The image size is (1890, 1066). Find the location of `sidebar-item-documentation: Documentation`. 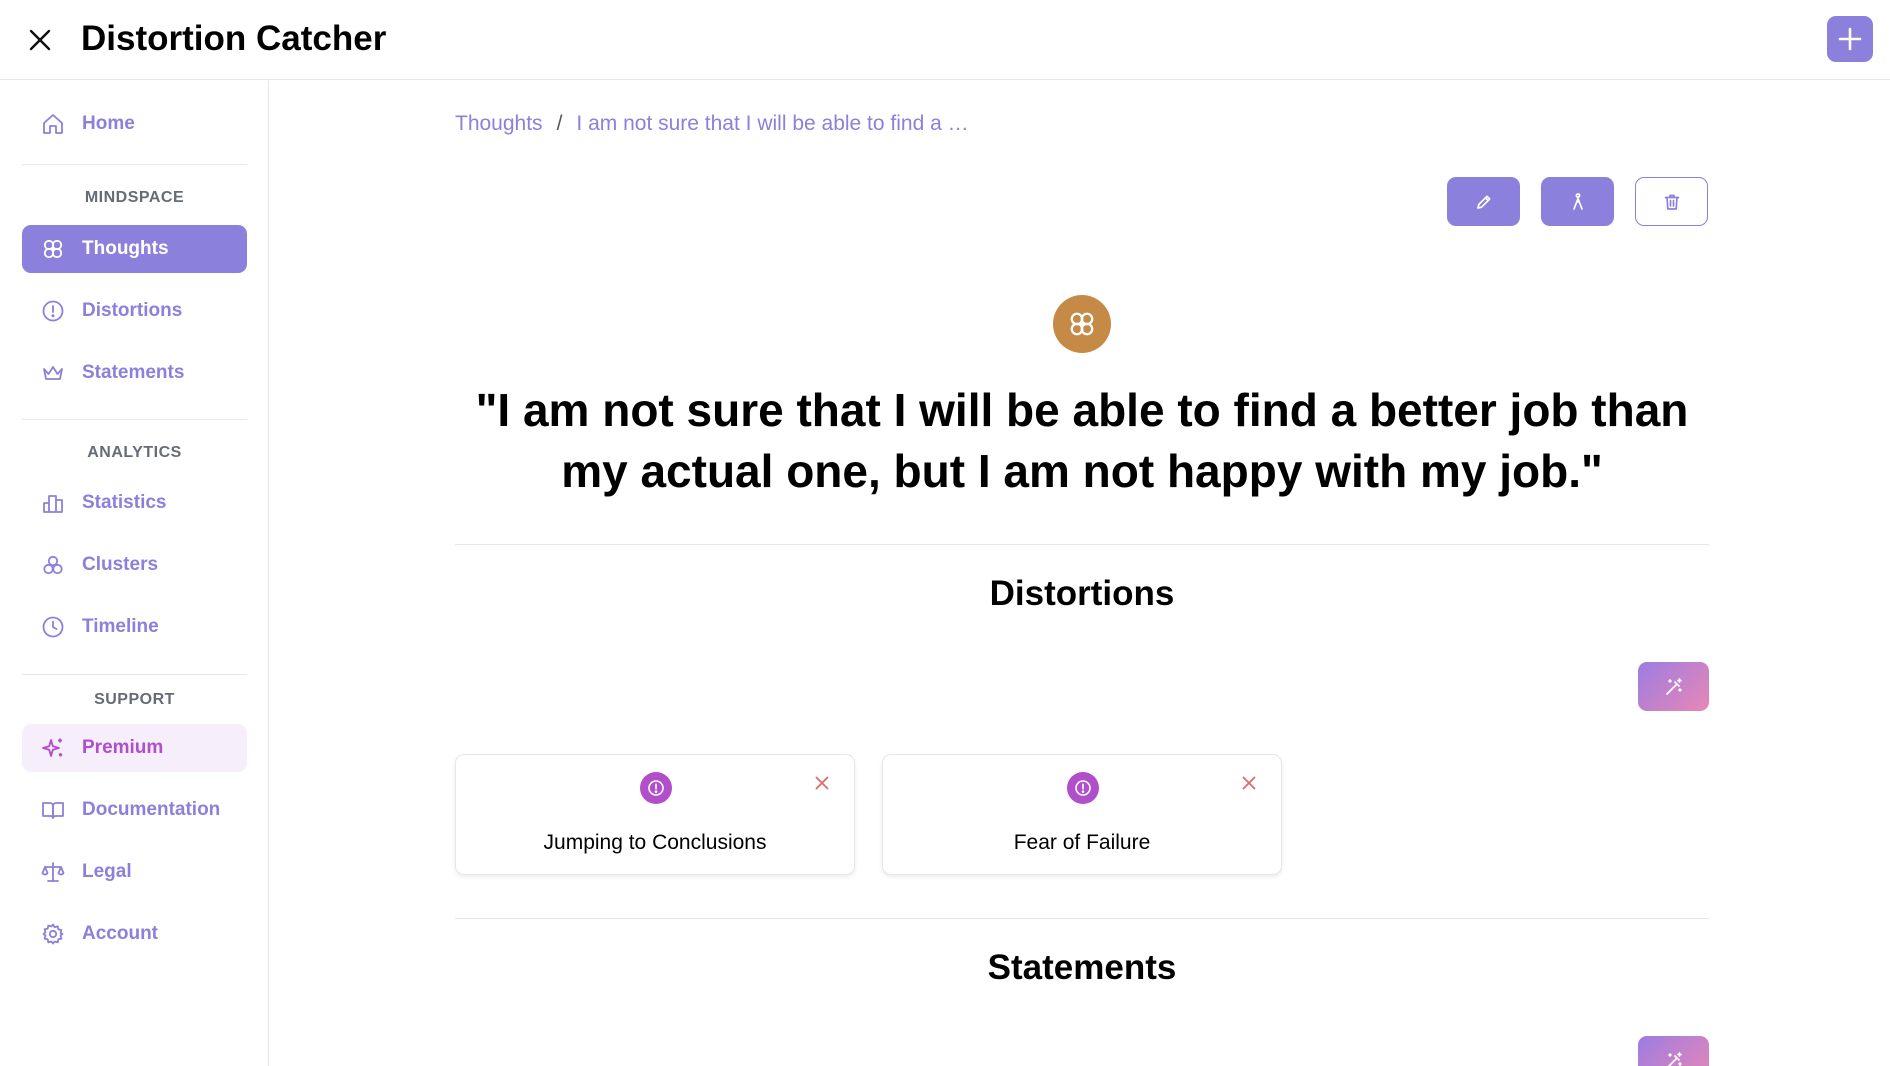

sidebar-item-documentation: Documentation is located at coordinates (134, 810).